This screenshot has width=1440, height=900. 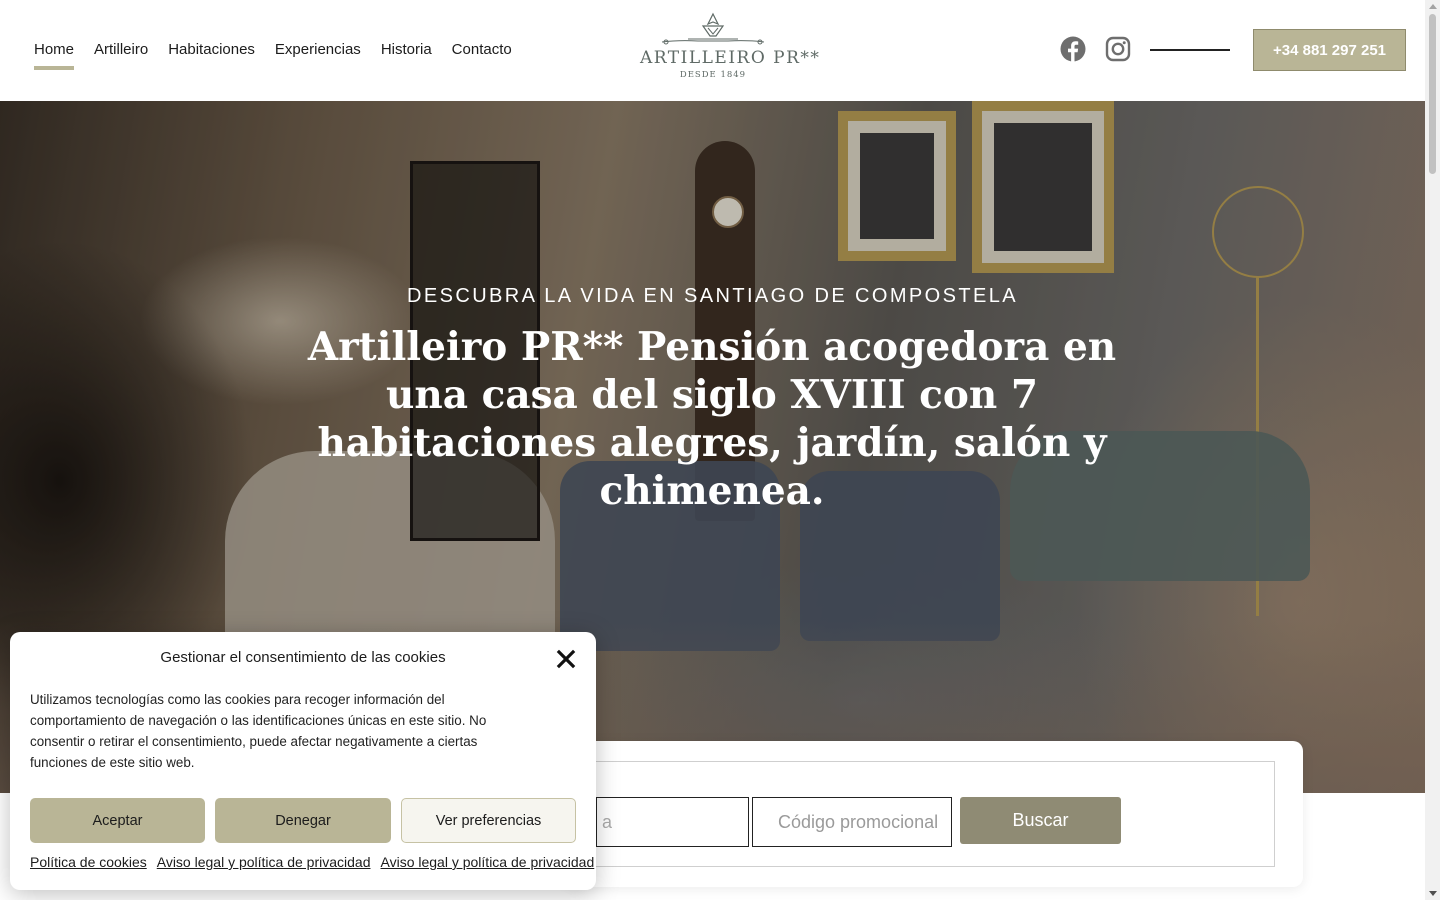 What do you see at coordinates (1433, 6) in the screenshot?
I see `scroll-up-arrow-icon` at bounding box center [1433, 6].